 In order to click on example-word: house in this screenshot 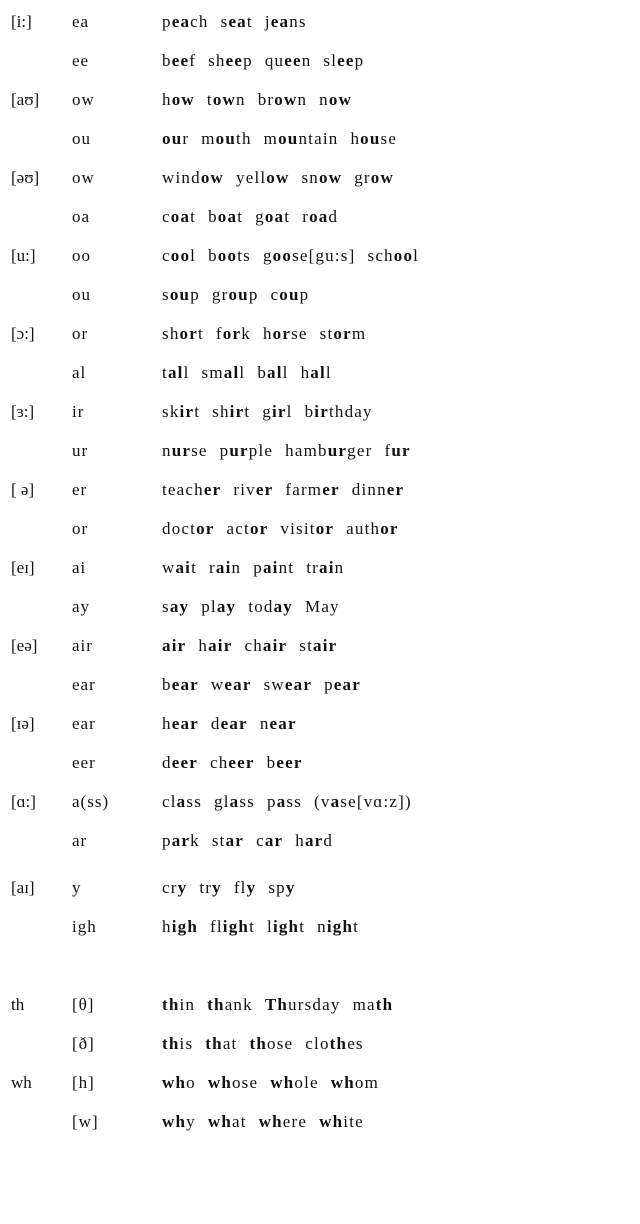, I will do `click(374, 138)`.